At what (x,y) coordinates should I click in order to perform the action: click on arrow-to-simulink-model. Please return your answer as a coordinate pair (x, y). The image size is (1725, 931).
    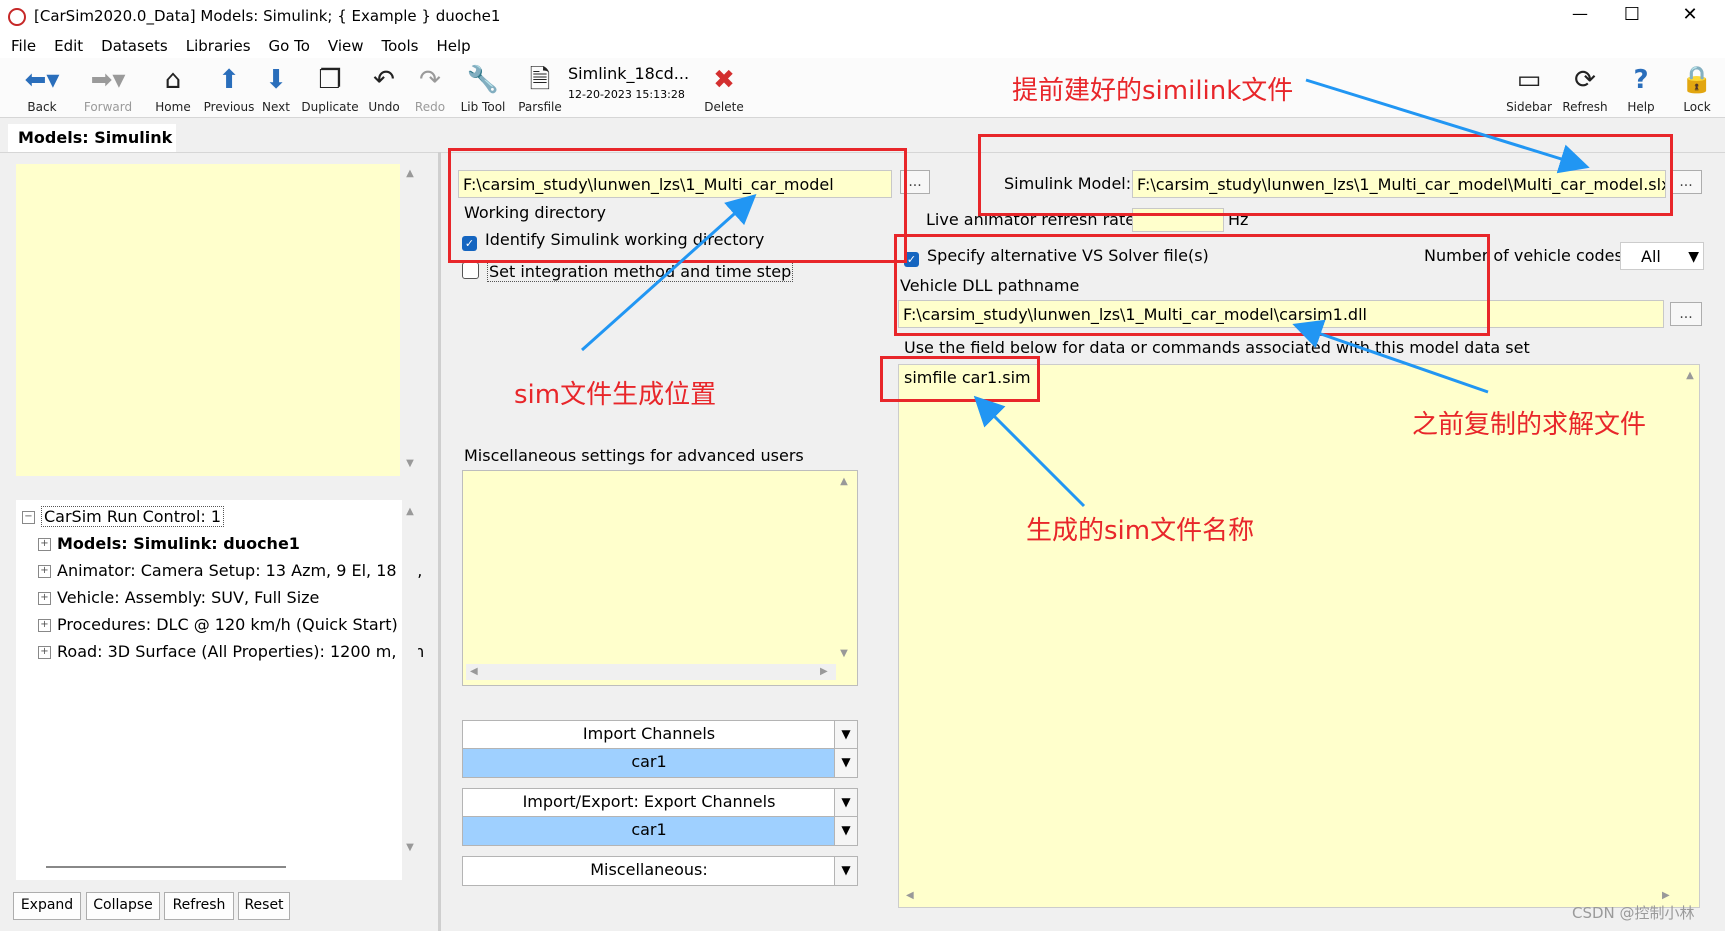
    Looking at the image, I should click on (1447, 126).